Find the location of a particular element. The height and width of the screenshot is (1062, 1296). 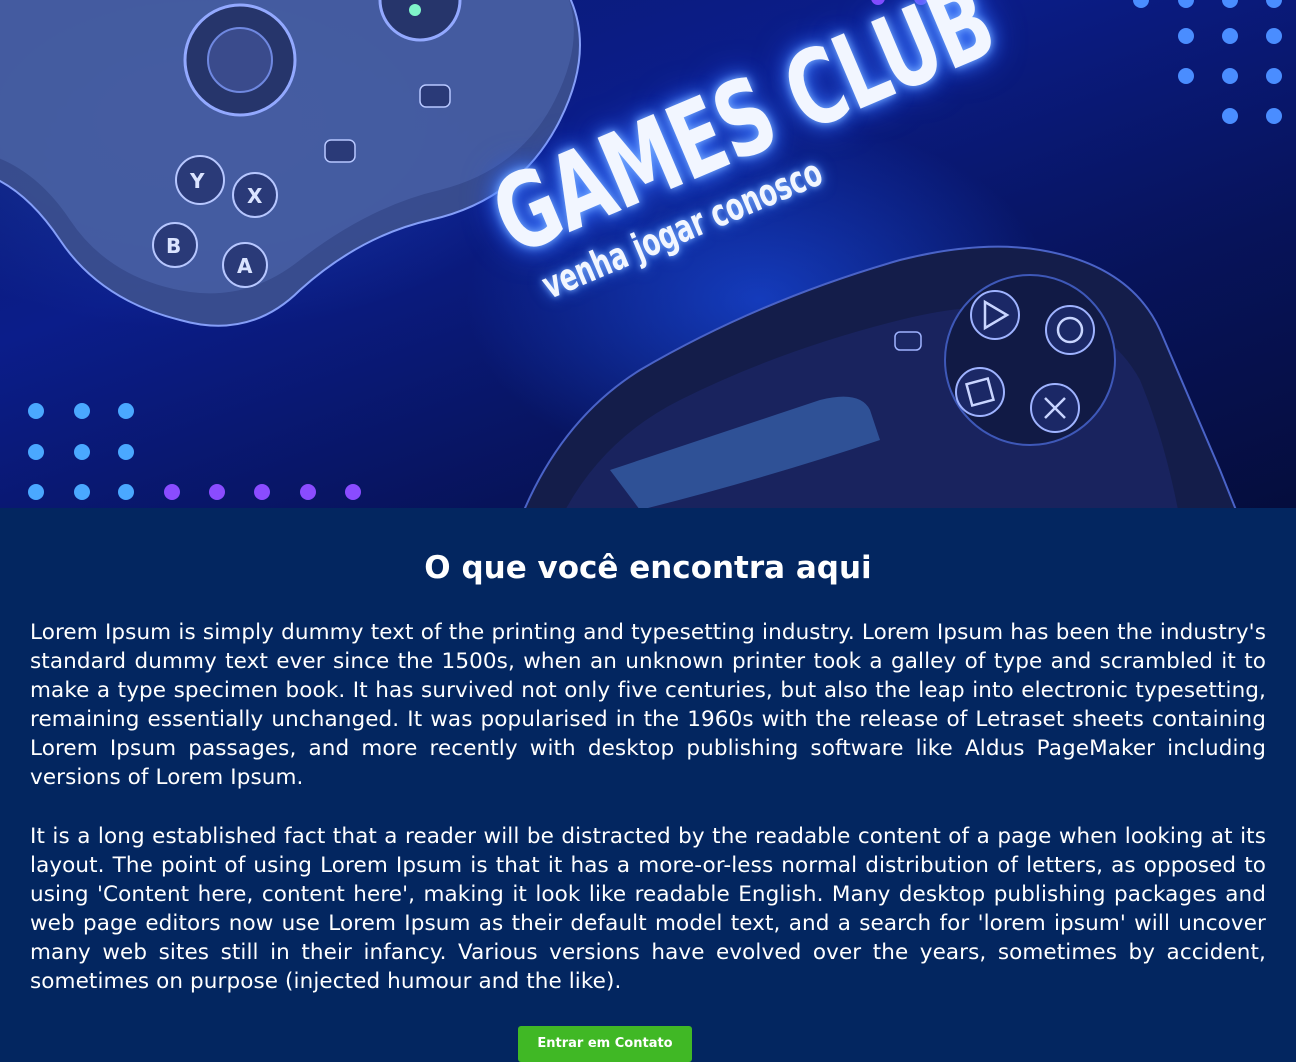

svg-text: Y is located at coordinates (197, 181).